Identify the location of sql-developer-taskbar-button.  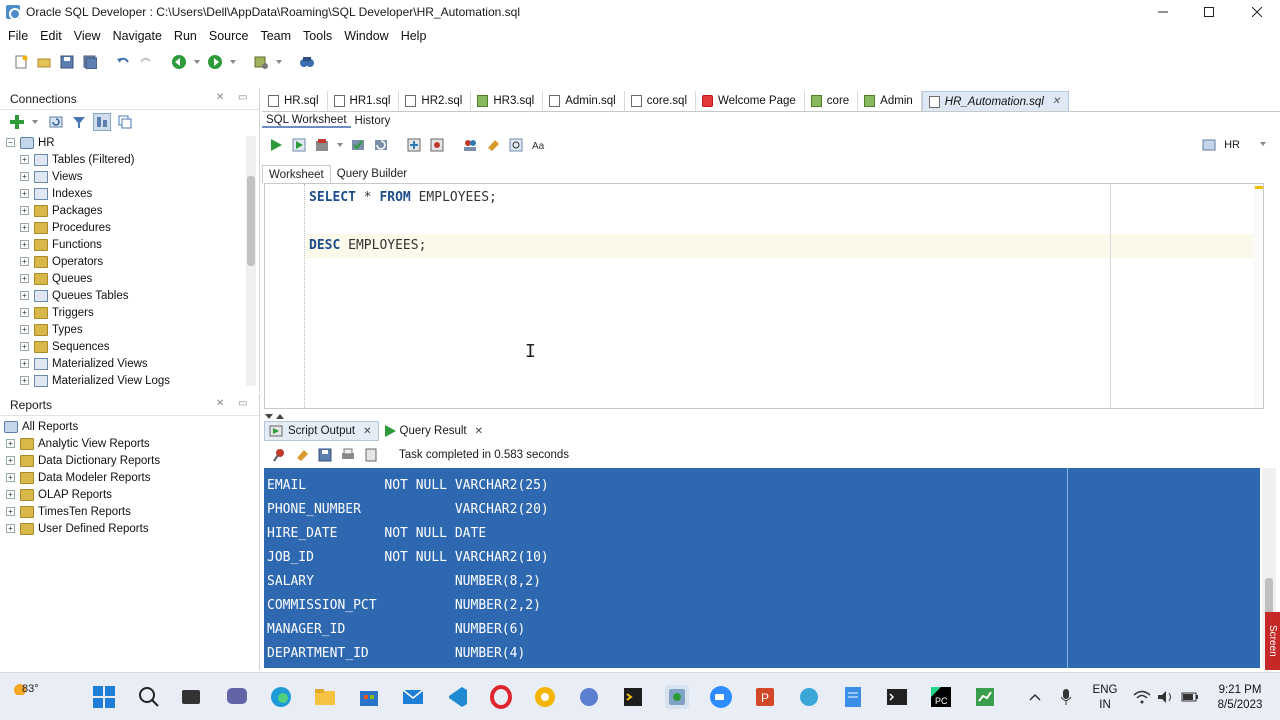
(677, 697).